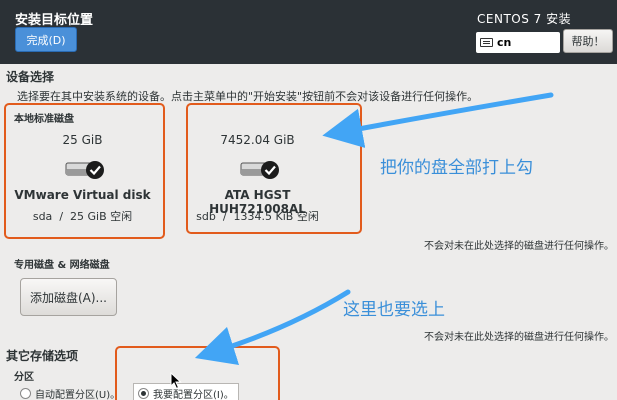  What do you see at coordinates (272, 327) in the screenshot?
I see `arrow-to-partition-option` at bounding box center [272, 327].